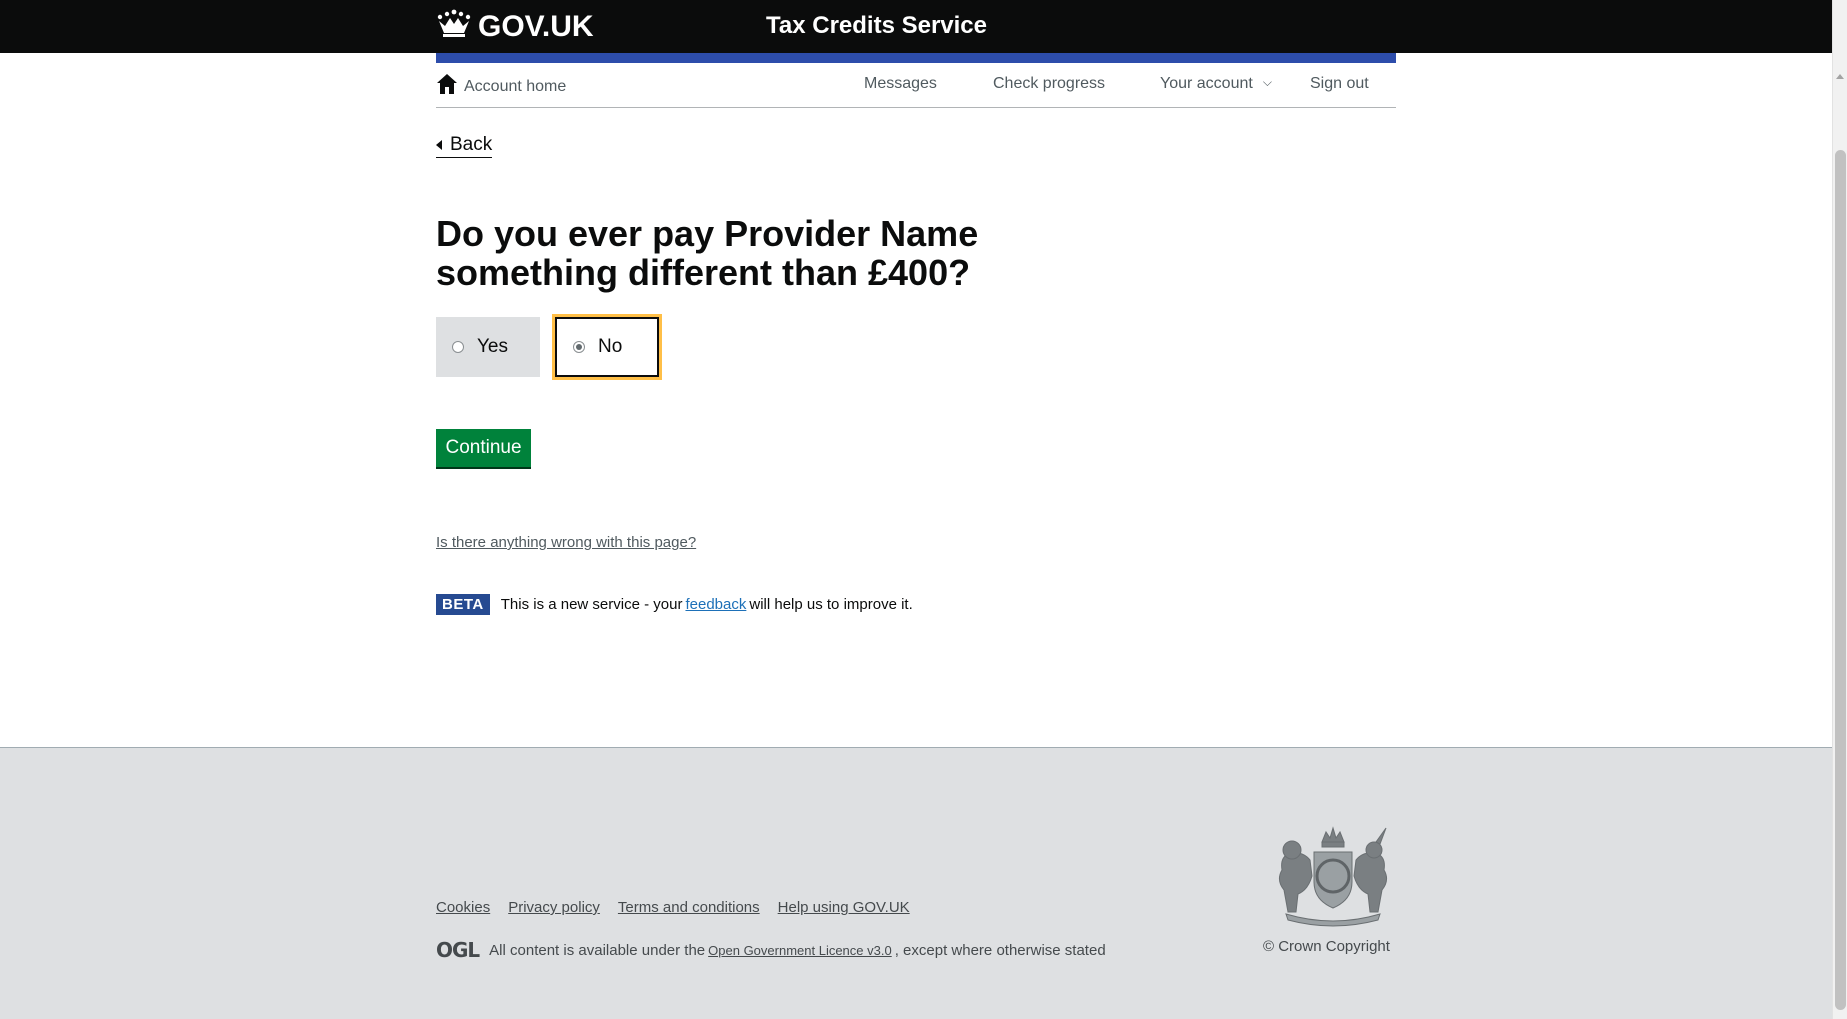  What do you see at coordinates (715, 604) in the screenshot?
I see `feedback-link: feedback` at bounding box center [715, 604].